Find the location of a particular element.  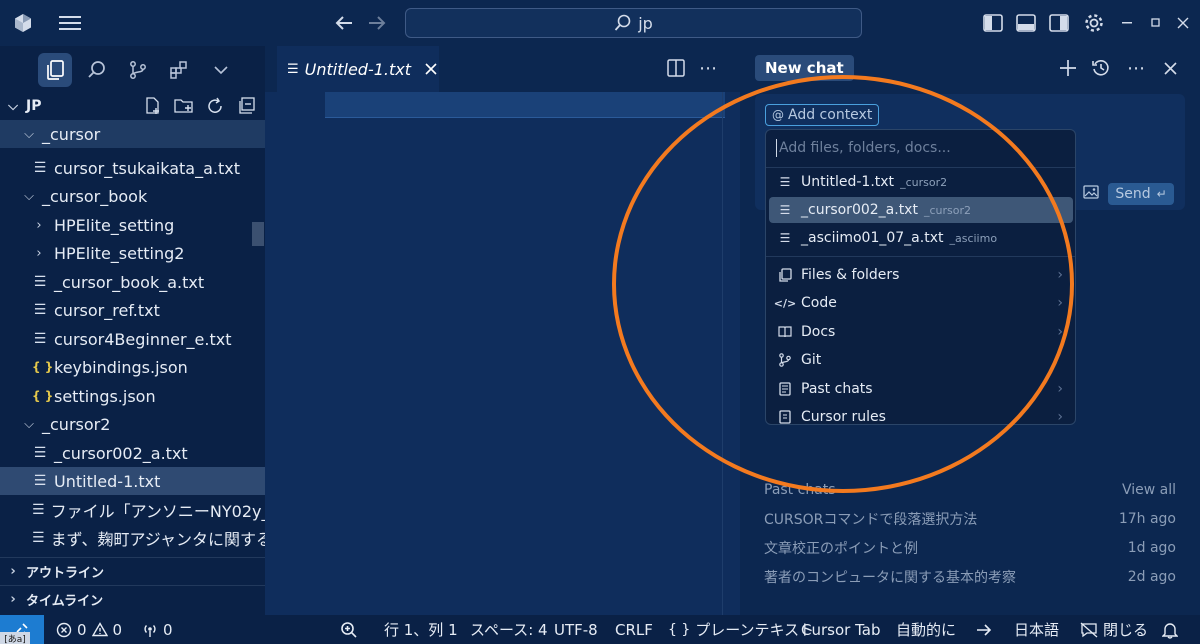

enter-icon: ↵ is located at coordinates (1161, 194).